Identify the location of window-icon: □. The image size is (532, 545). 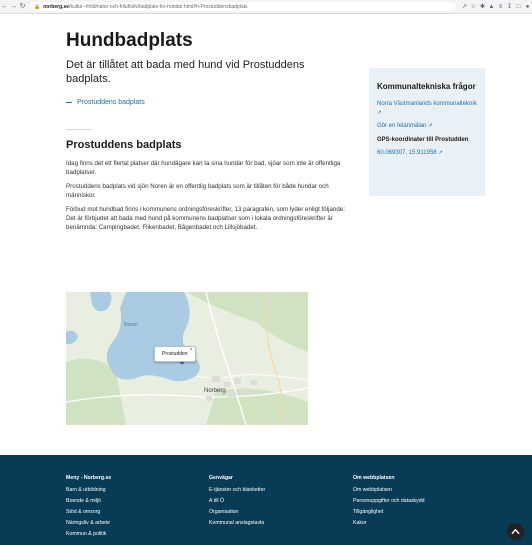
(518, 7).